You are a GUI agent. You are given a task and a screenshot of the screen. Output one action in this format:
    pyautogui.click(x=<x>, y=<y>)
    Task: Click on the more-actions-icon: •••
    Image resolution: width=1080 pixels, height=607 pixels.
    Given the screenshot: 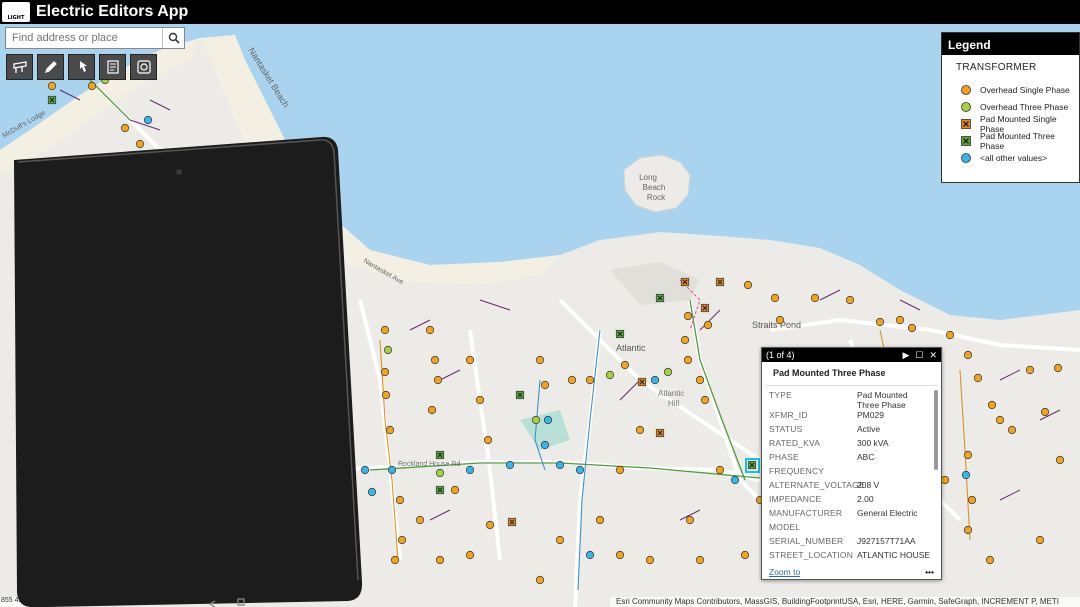 What is the action you would take?
    pyautogui.click(x=929, y=572)
    